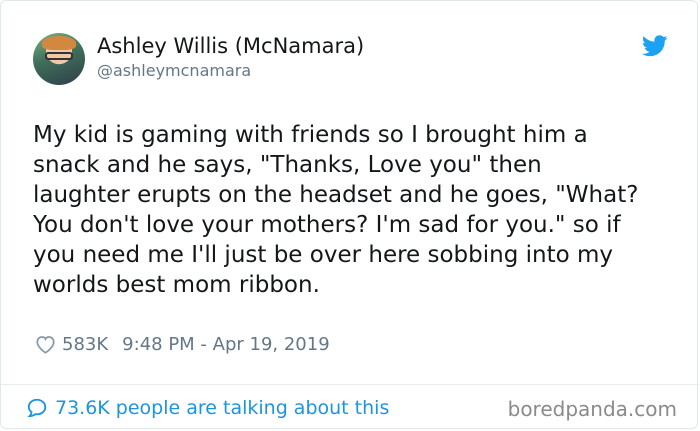 The width and height of the screenshot is (700, 431). What do you see at coordinates (45, 344) in the screenshot?
I see `heart-outline-icon` at bounding box center [45, 344].